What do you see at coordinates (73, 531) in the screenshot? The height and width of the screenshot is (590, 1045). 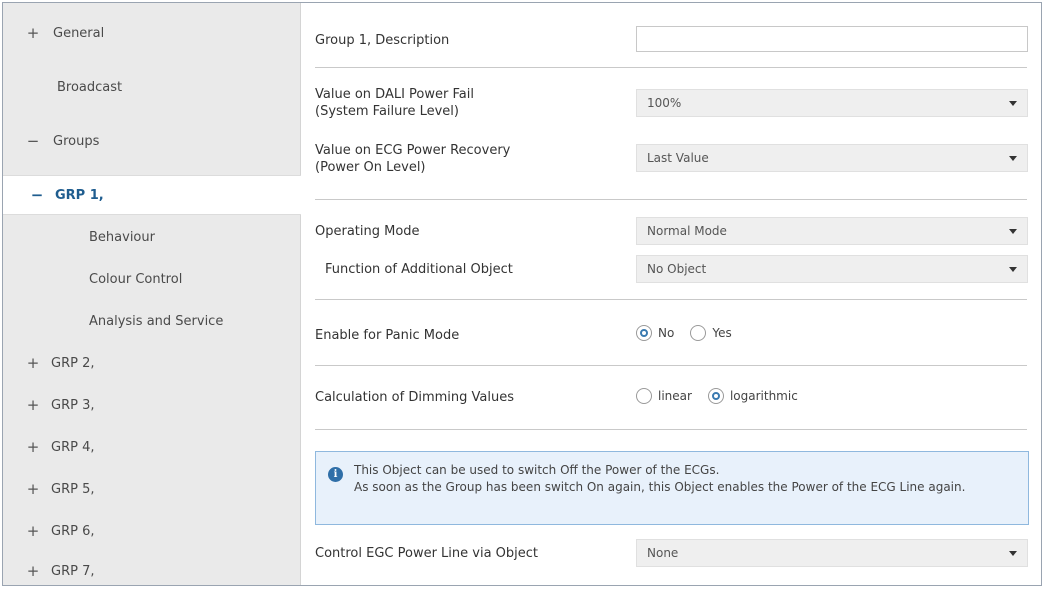 I see `sidebar-item-label: GRP 6,` at bounding box center [73, 531].